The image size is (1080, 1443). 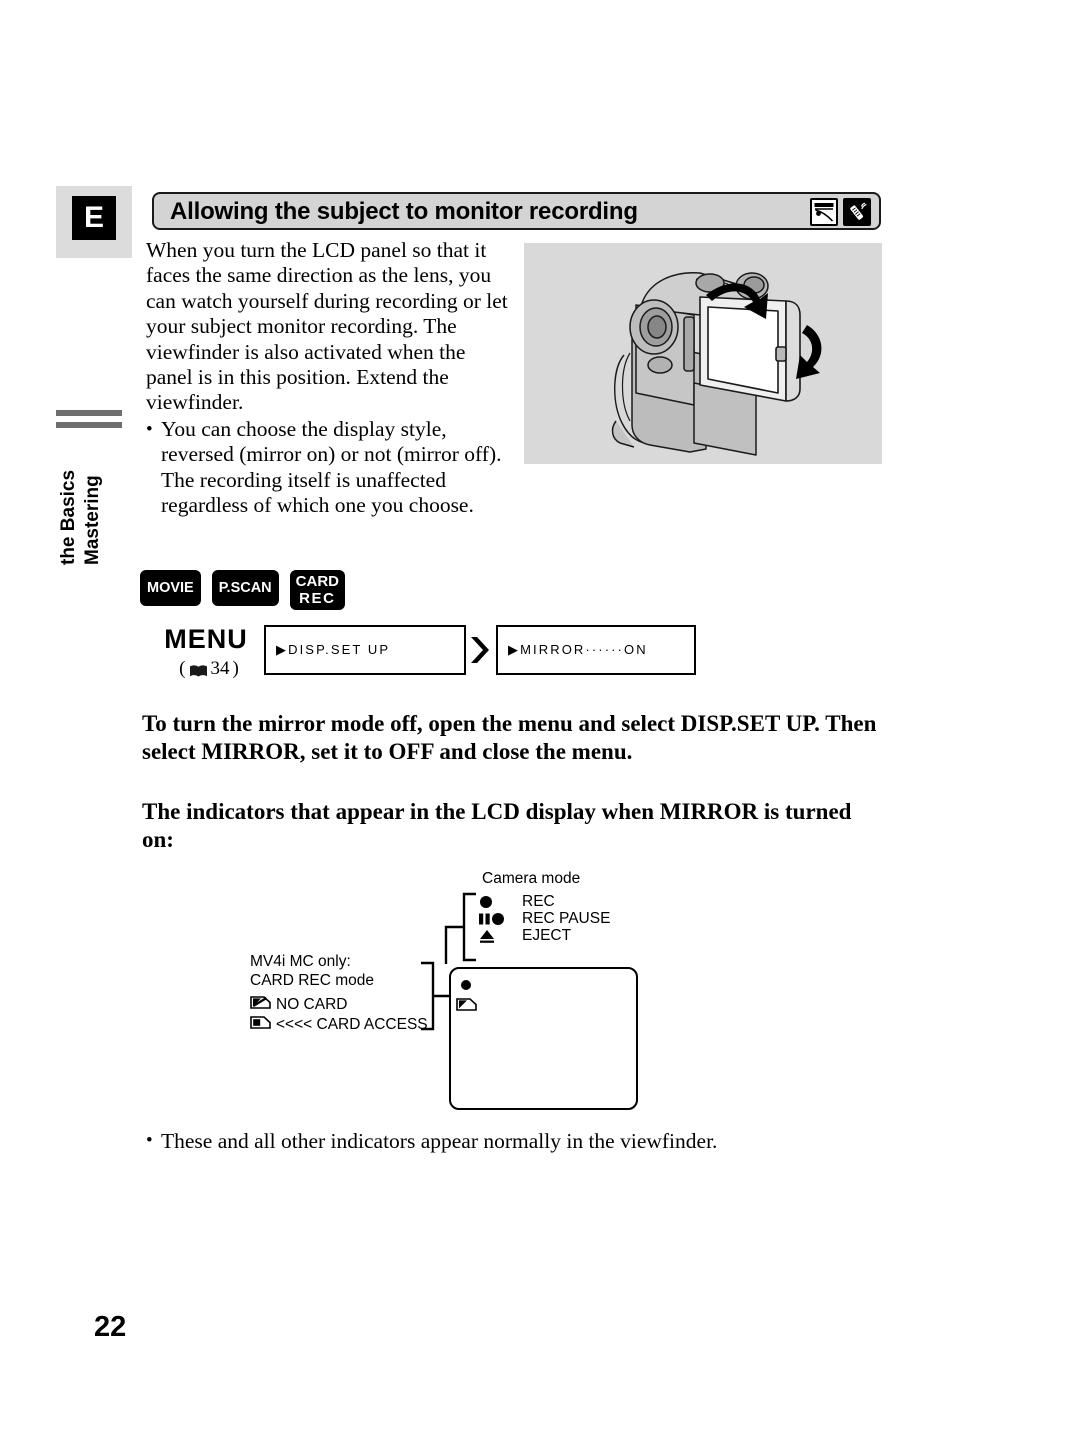 What do you see at coordinates (531, 878) in the screenshot?
I see `camera-mode-label: Camera mode` at bounding box center [531, 878].